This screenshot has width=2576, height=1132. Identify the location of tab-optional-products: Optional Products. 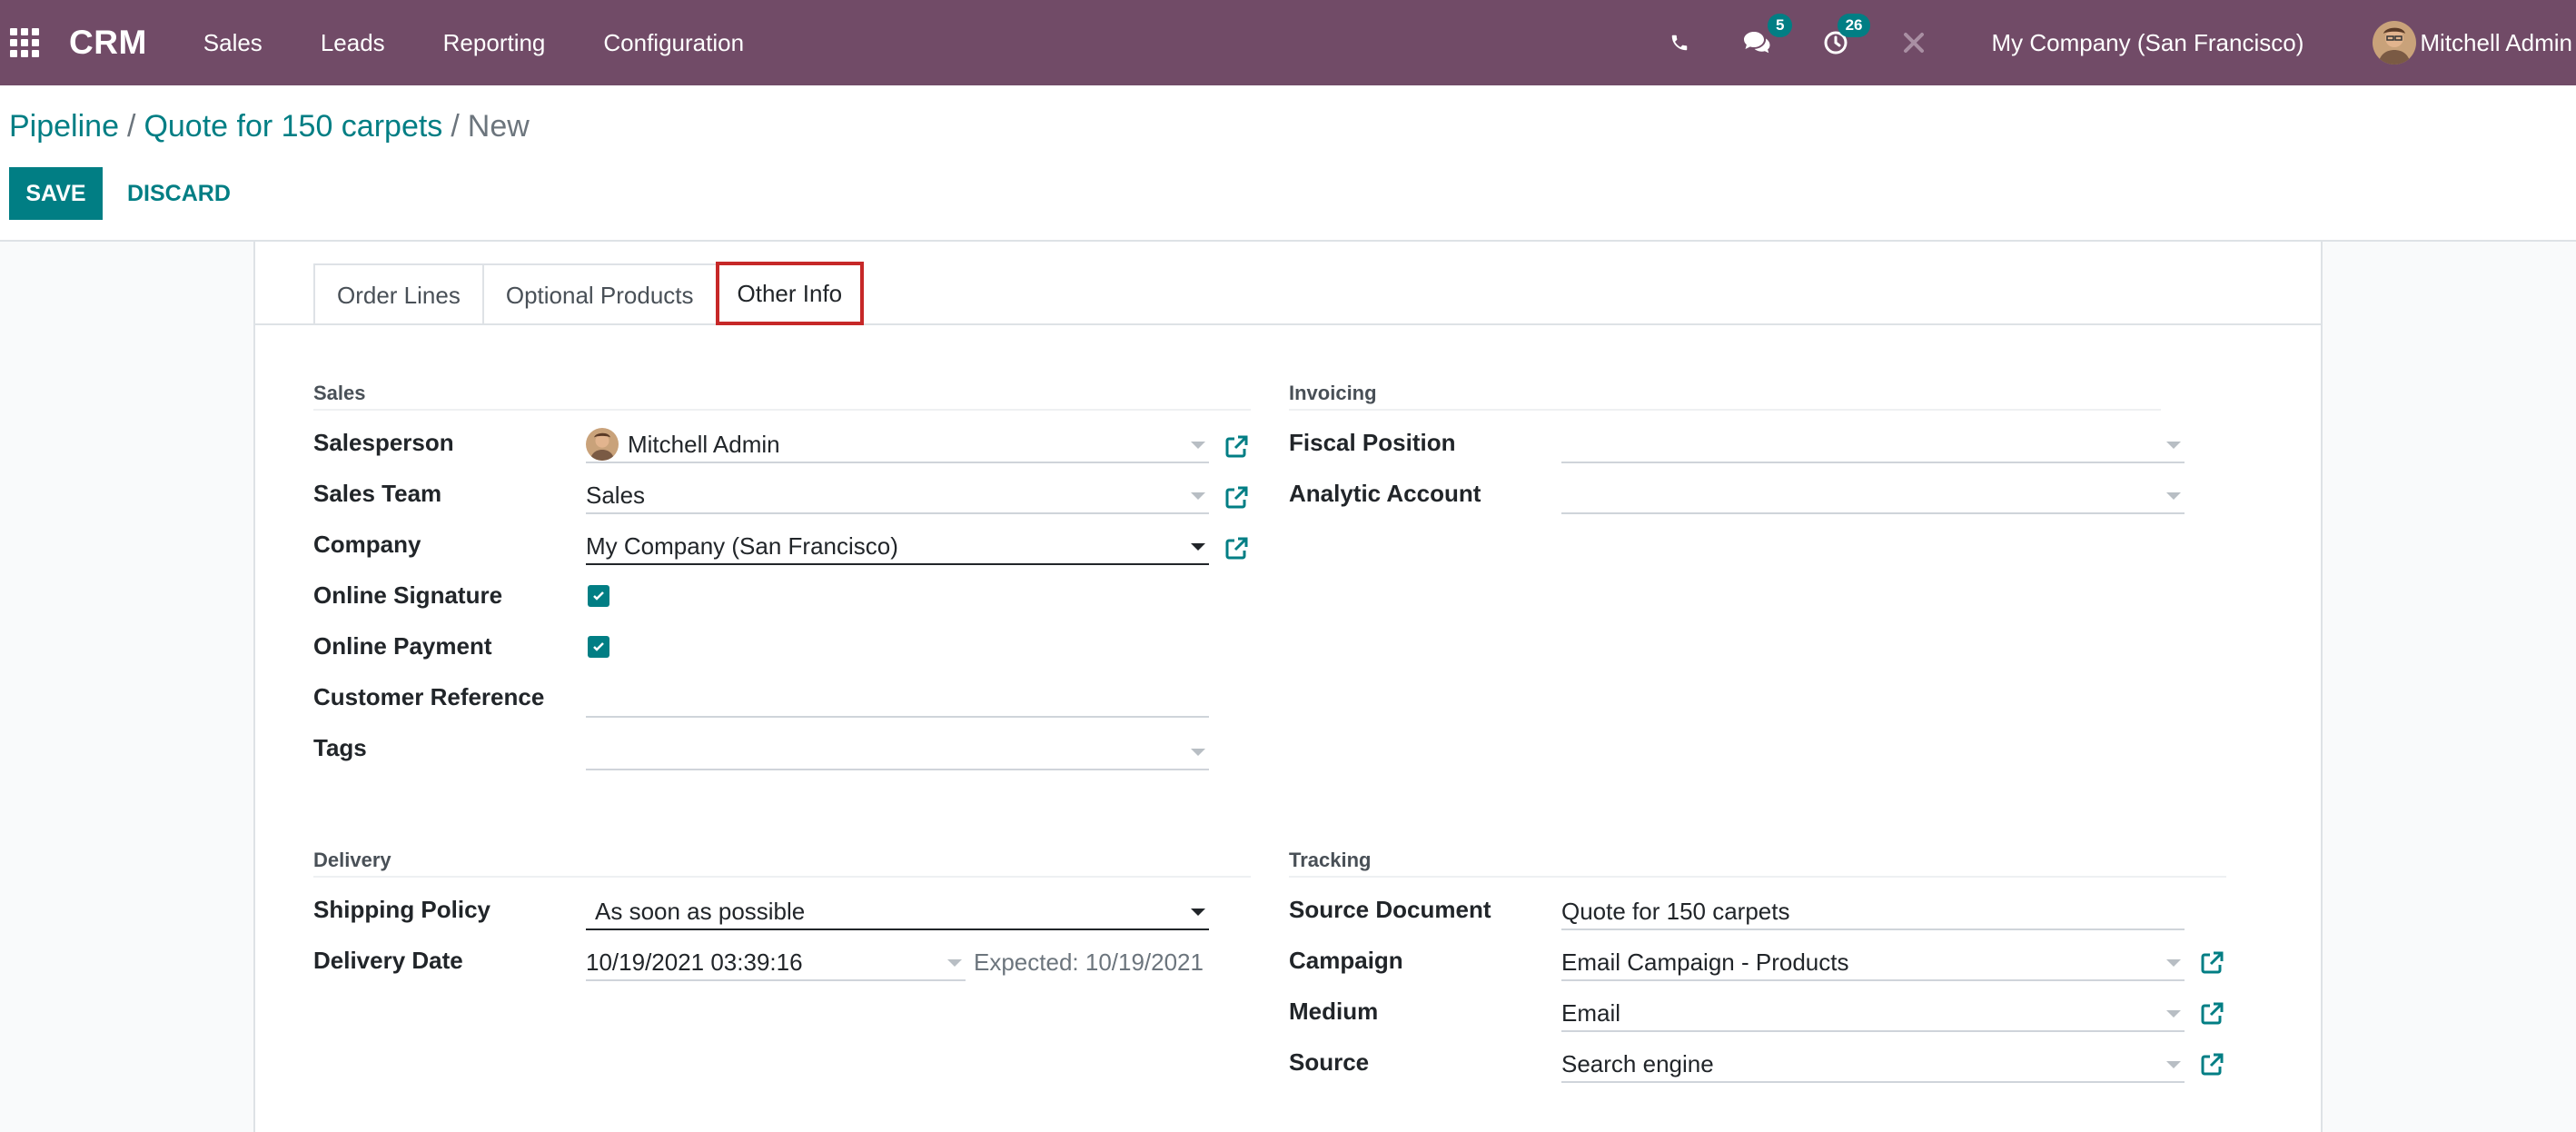
(599, 294).